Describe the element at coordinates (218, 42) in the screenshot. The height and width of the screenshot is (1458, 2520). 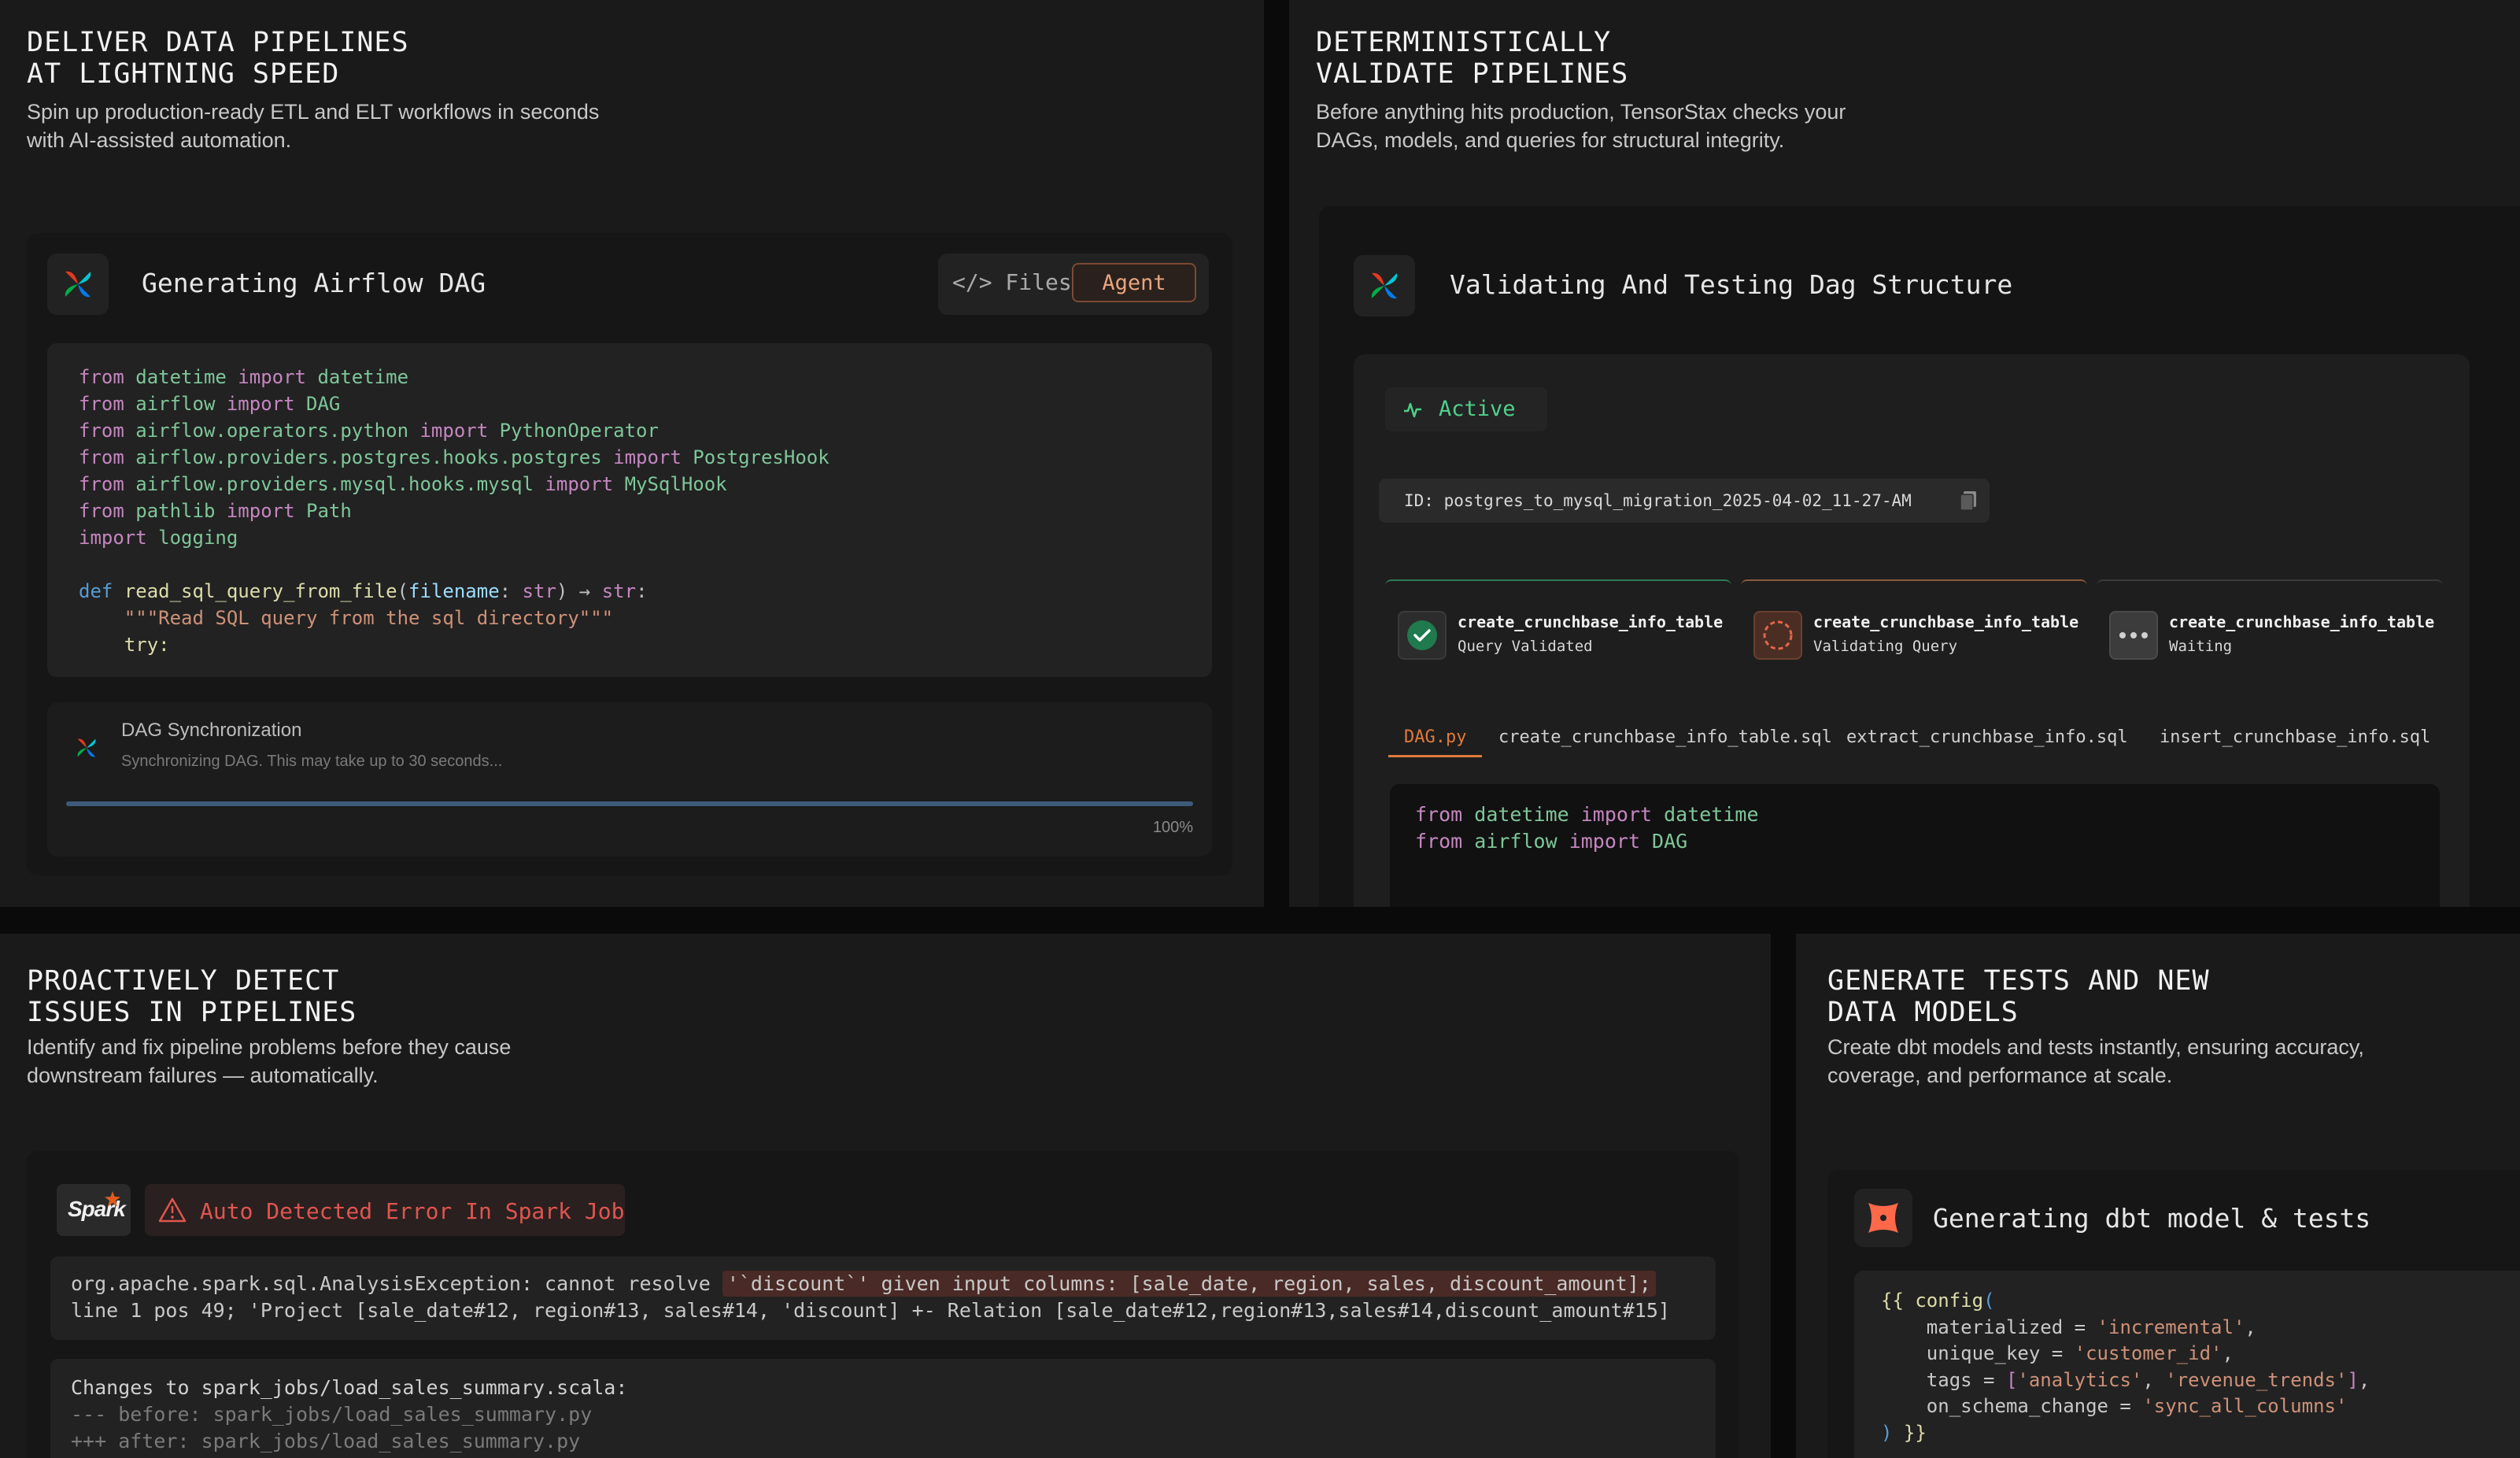
I see `title-line: DELIVER DATA PIPELINES` at that location.